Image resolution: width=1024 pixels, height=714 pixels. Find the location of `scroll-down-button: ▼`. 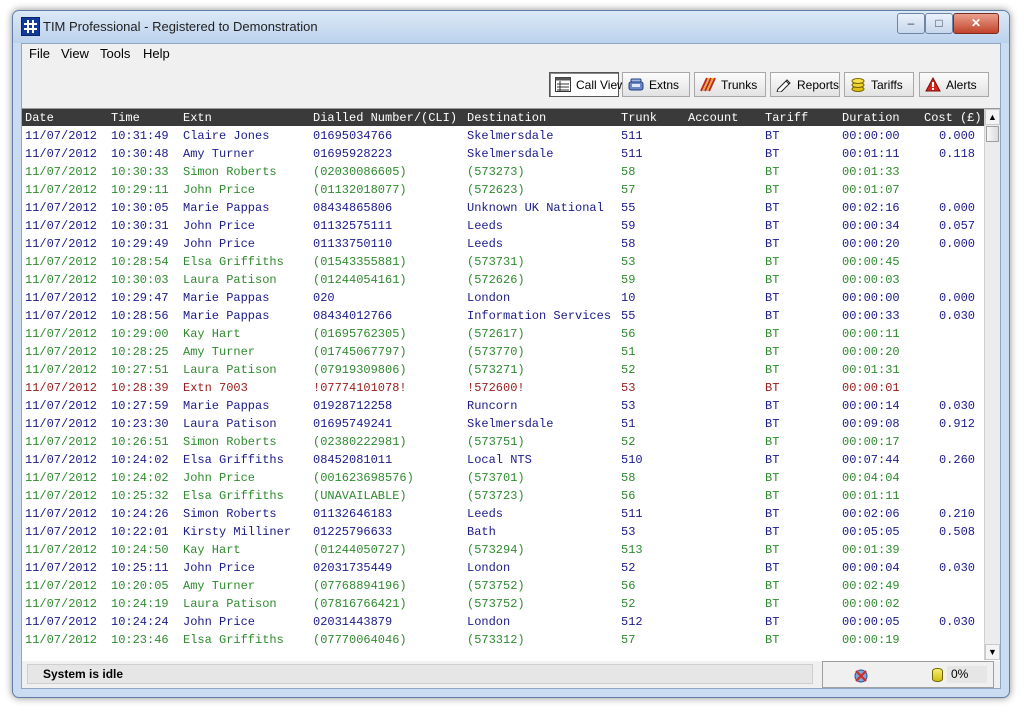

scroll-down-button: ▼ is located at coordinates (992, 652).